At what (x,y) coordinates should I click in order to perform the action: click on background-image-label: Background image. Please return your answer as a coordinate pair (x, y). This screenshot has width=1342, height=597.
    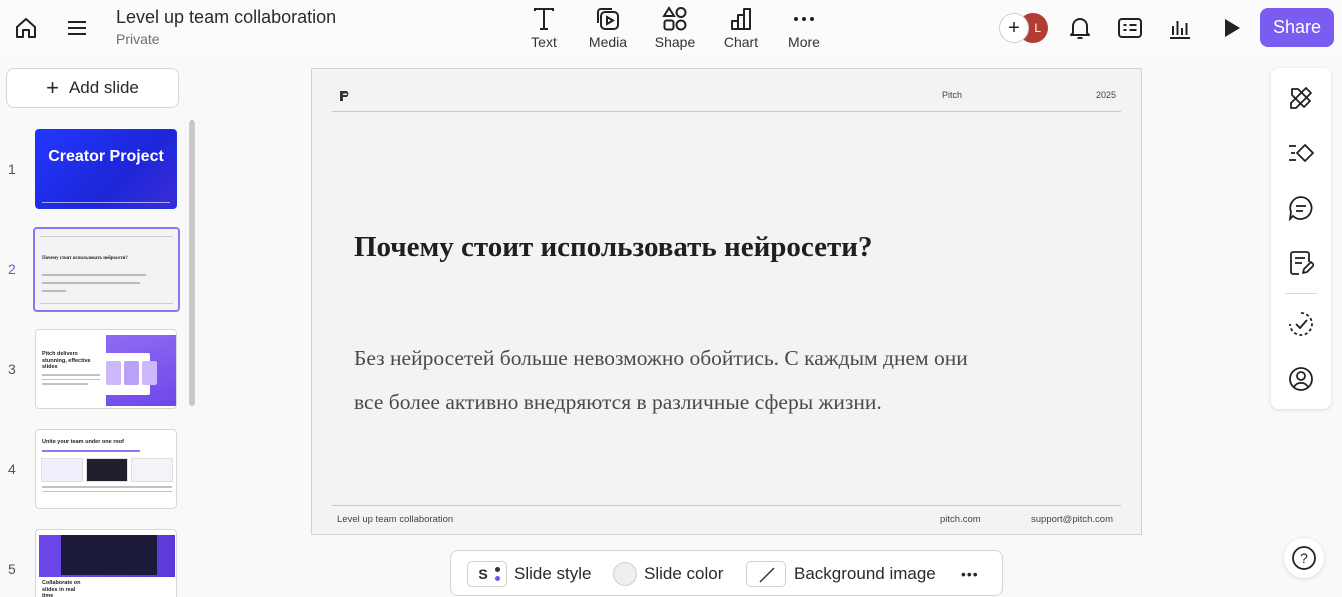
    Looking at the image, I should click on (865, 573).